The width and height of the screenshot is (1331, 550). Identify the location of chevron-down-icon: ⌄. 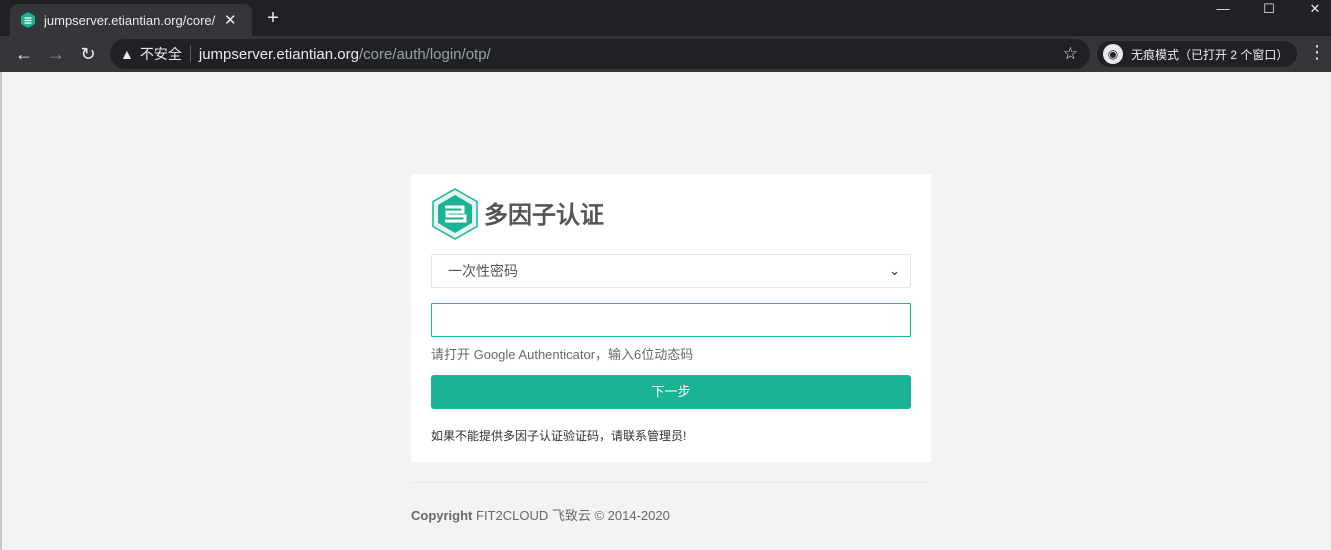
(894, 270).